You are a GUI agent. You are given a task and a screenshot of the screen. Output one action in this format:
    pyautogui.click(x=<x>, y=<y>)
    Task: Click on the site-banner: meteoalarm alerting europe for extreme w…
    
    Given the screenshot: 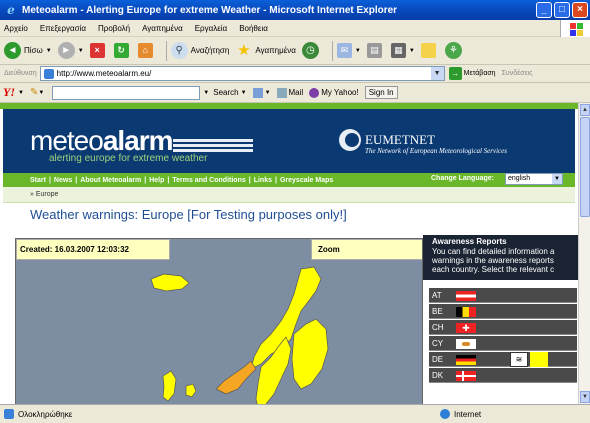 What is the action you would take?
    pyautogui.click(x=289, y=141)
    